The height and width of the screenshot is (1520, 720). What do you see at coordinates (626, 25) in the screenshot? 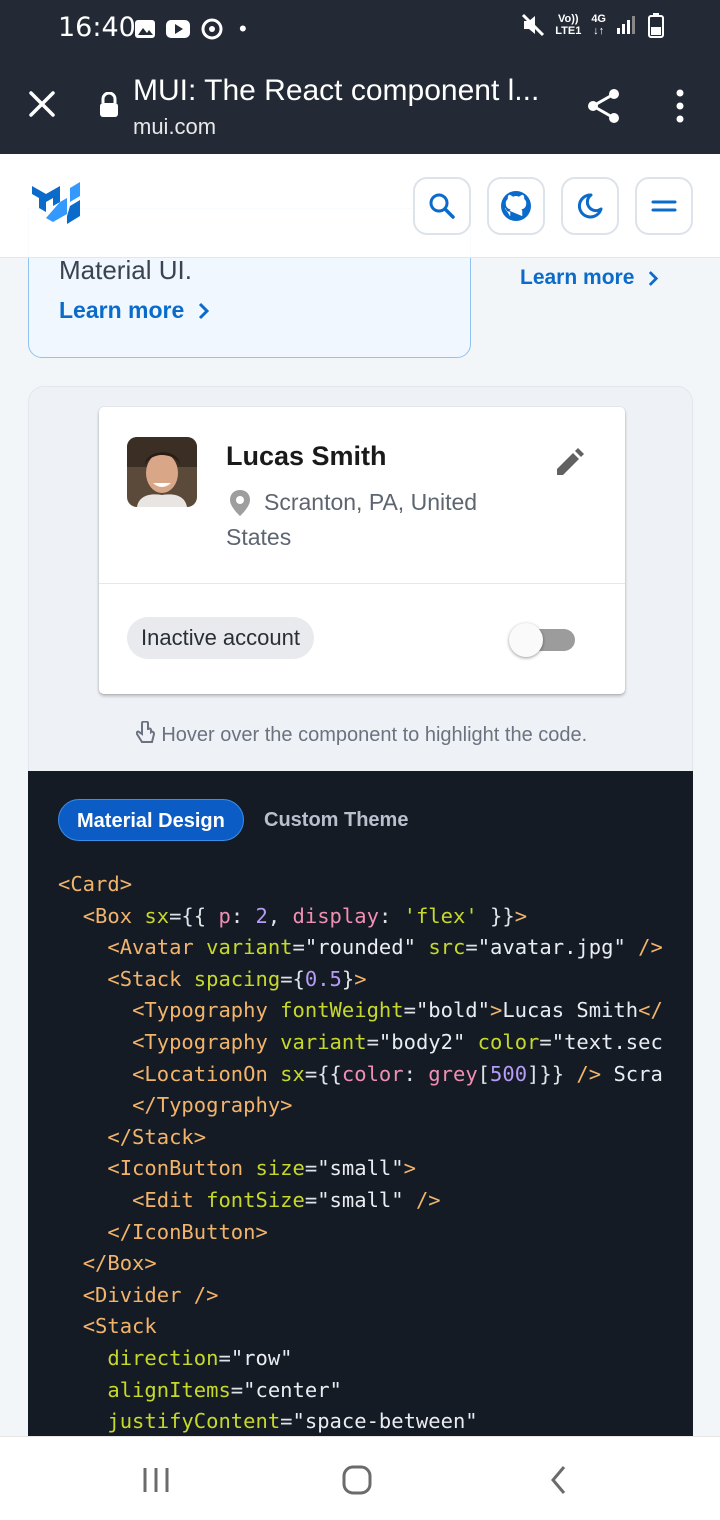
I see `signal-icon` at bounding box center [626, 25].